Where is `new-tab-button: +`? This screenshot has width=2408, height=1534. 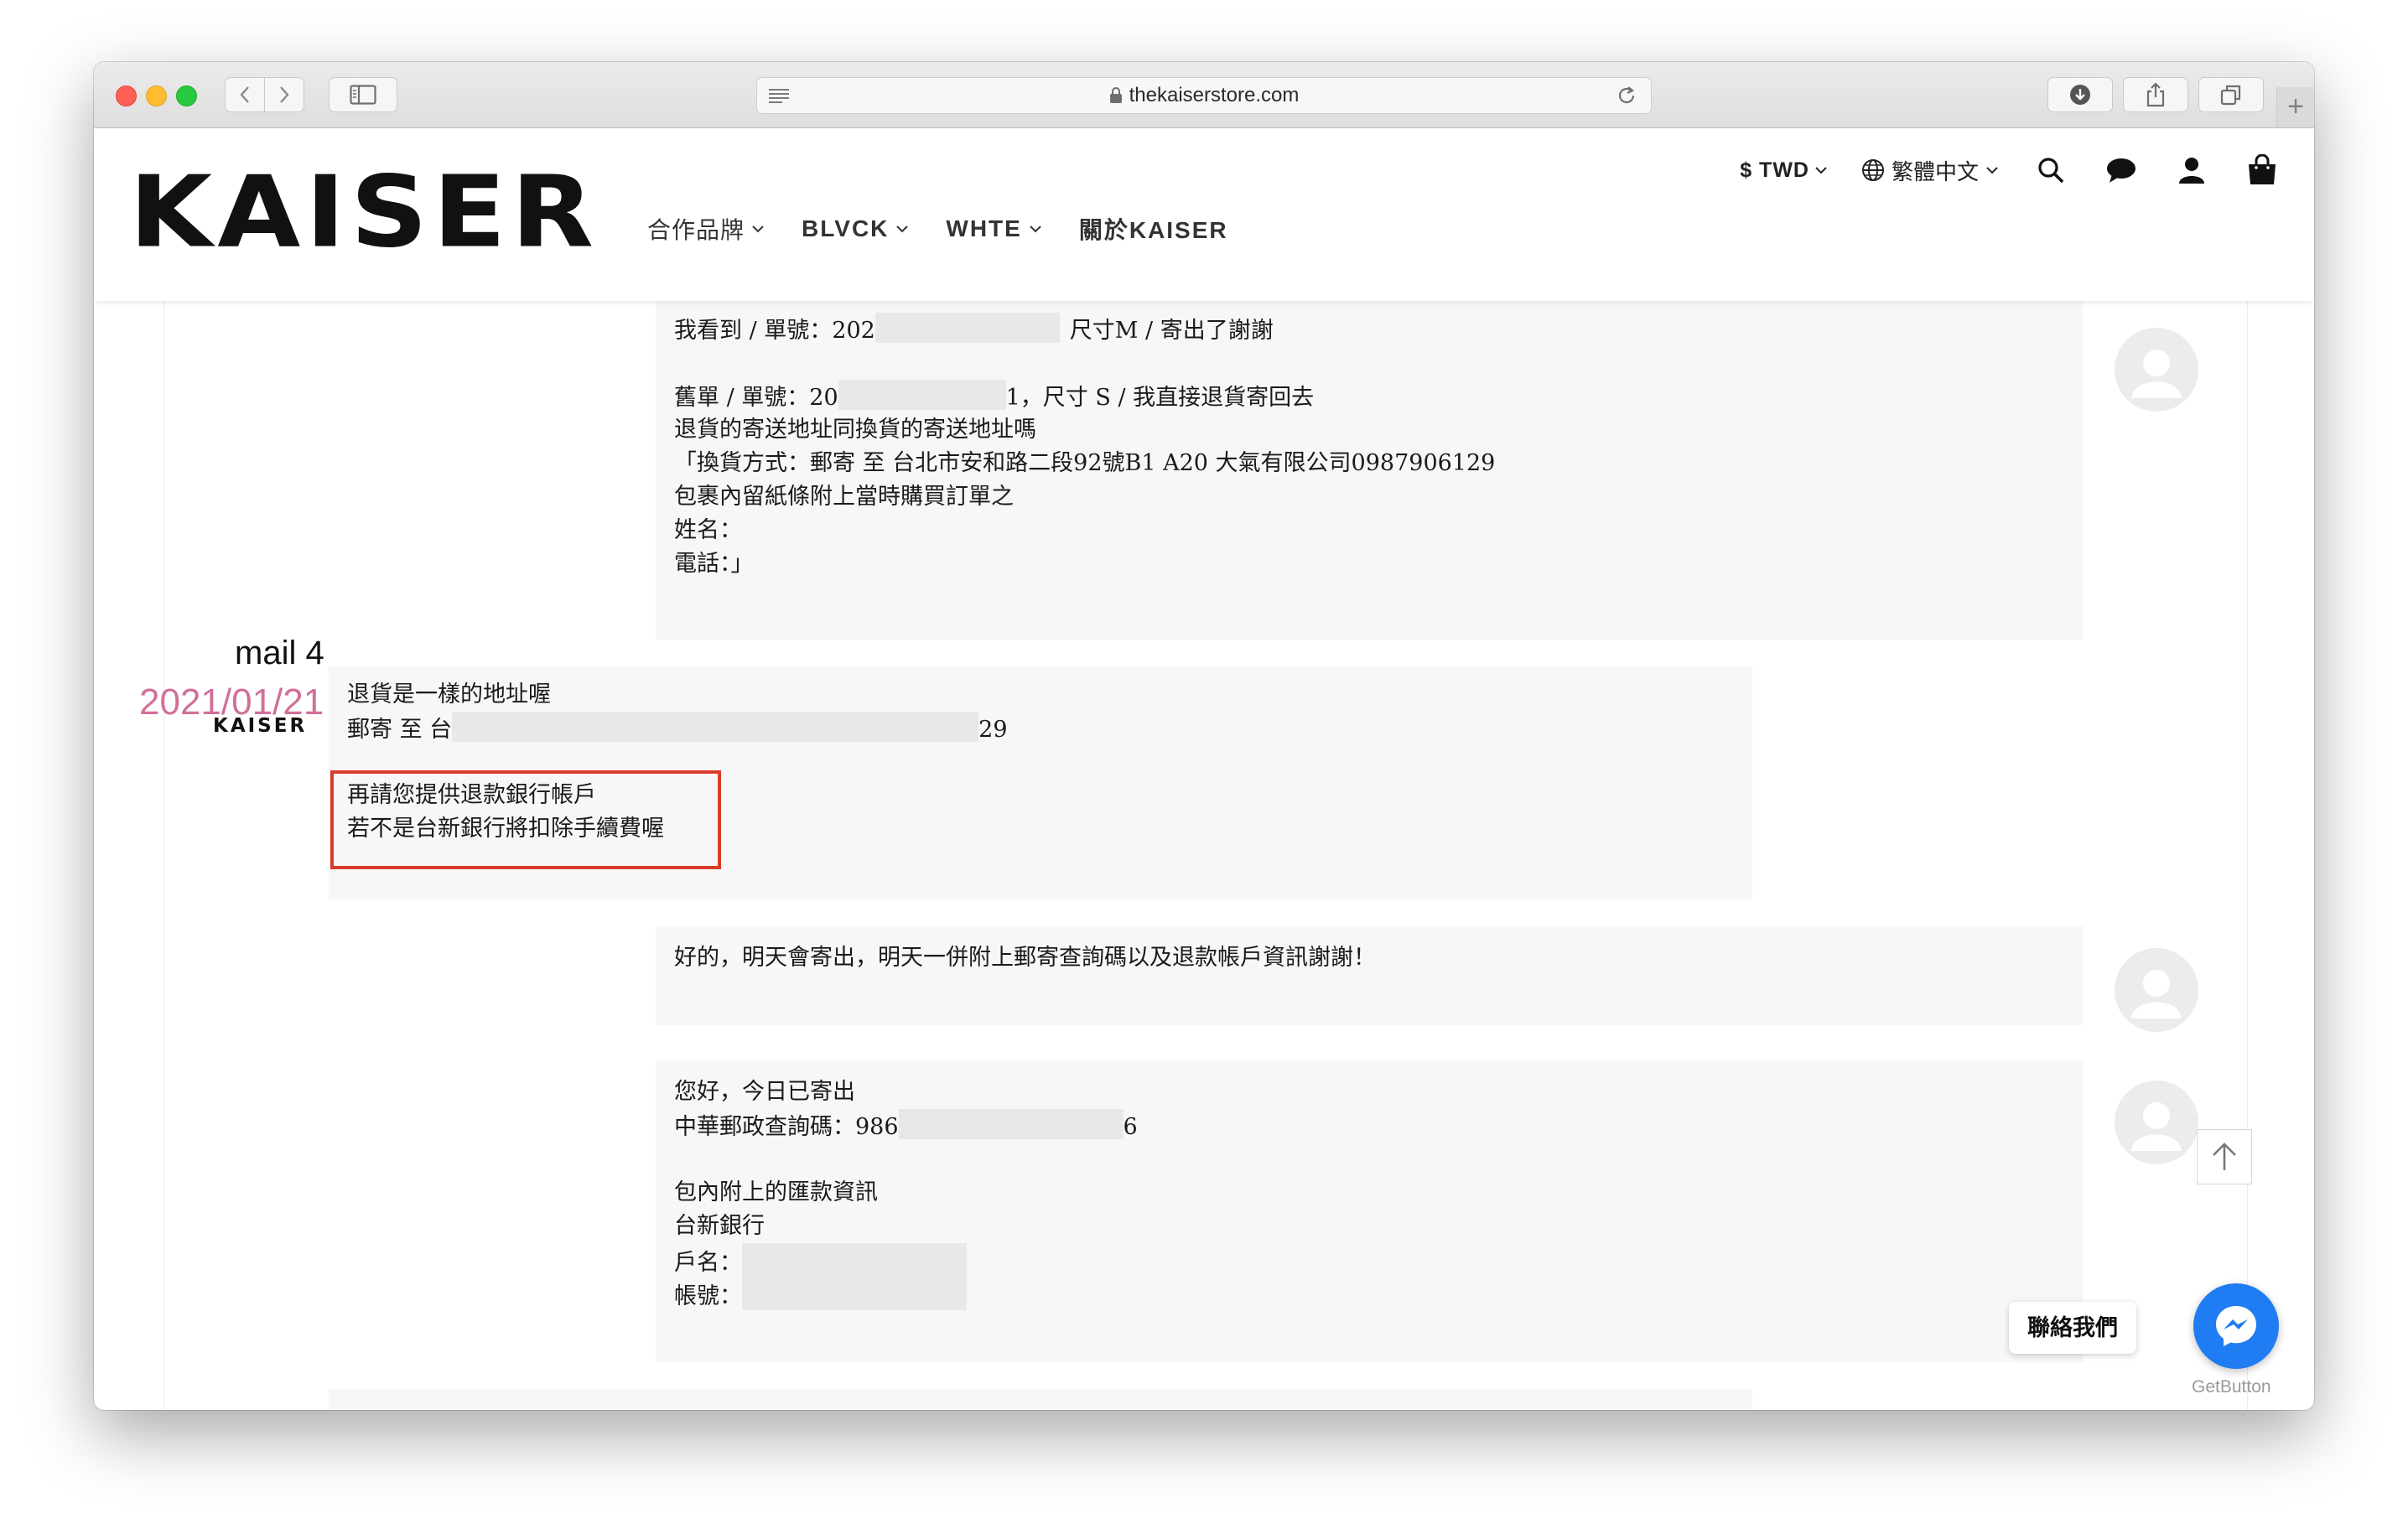
new-tab-button: + is located at coordinates (2295, 107).